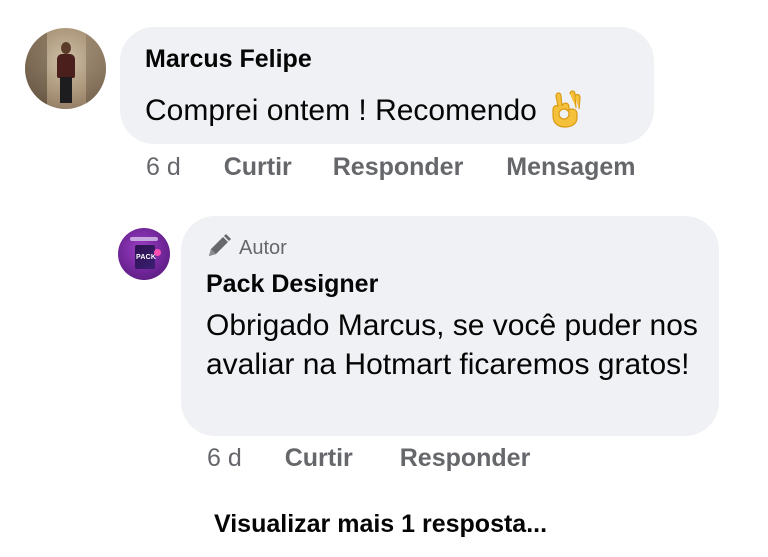 This screenshot has height=557, width=768. Describe the element at coordinates (66, 90) in the screenshot. I see `avatar-figure-legs` at that location.